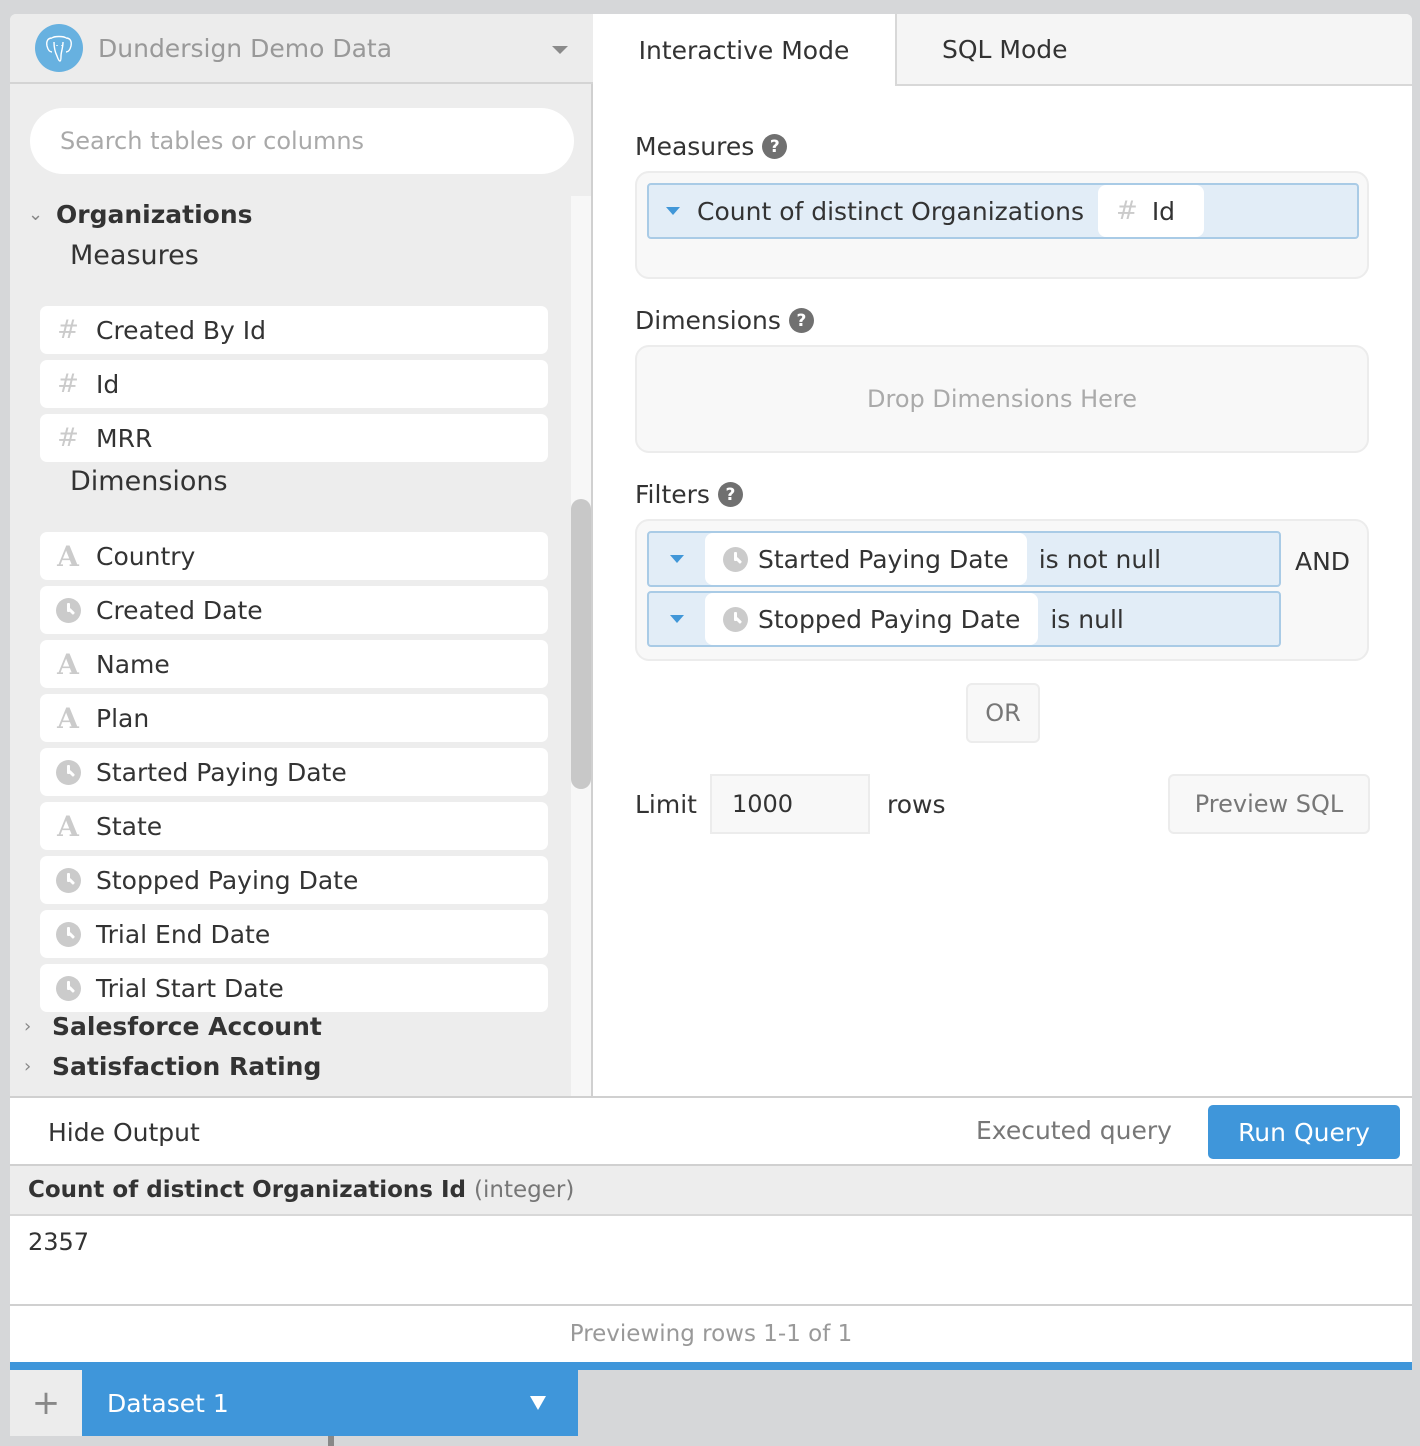 This screenshot has width=1420, height=1446. I want to click on or-button: OR, so click(1003, 713).